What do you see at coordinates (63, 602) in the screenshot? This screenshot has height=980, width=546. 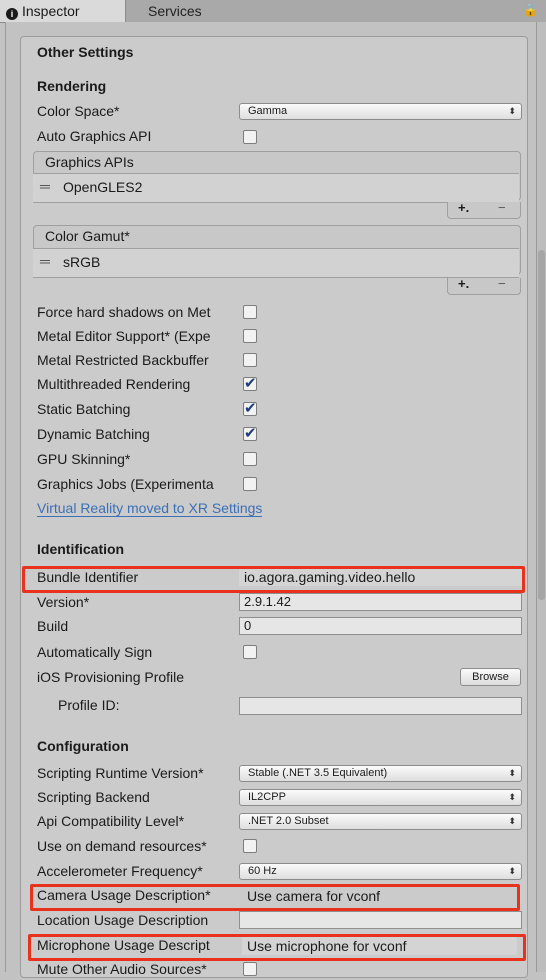 I see `version-label: Version*` at bounding box center [63, 602].